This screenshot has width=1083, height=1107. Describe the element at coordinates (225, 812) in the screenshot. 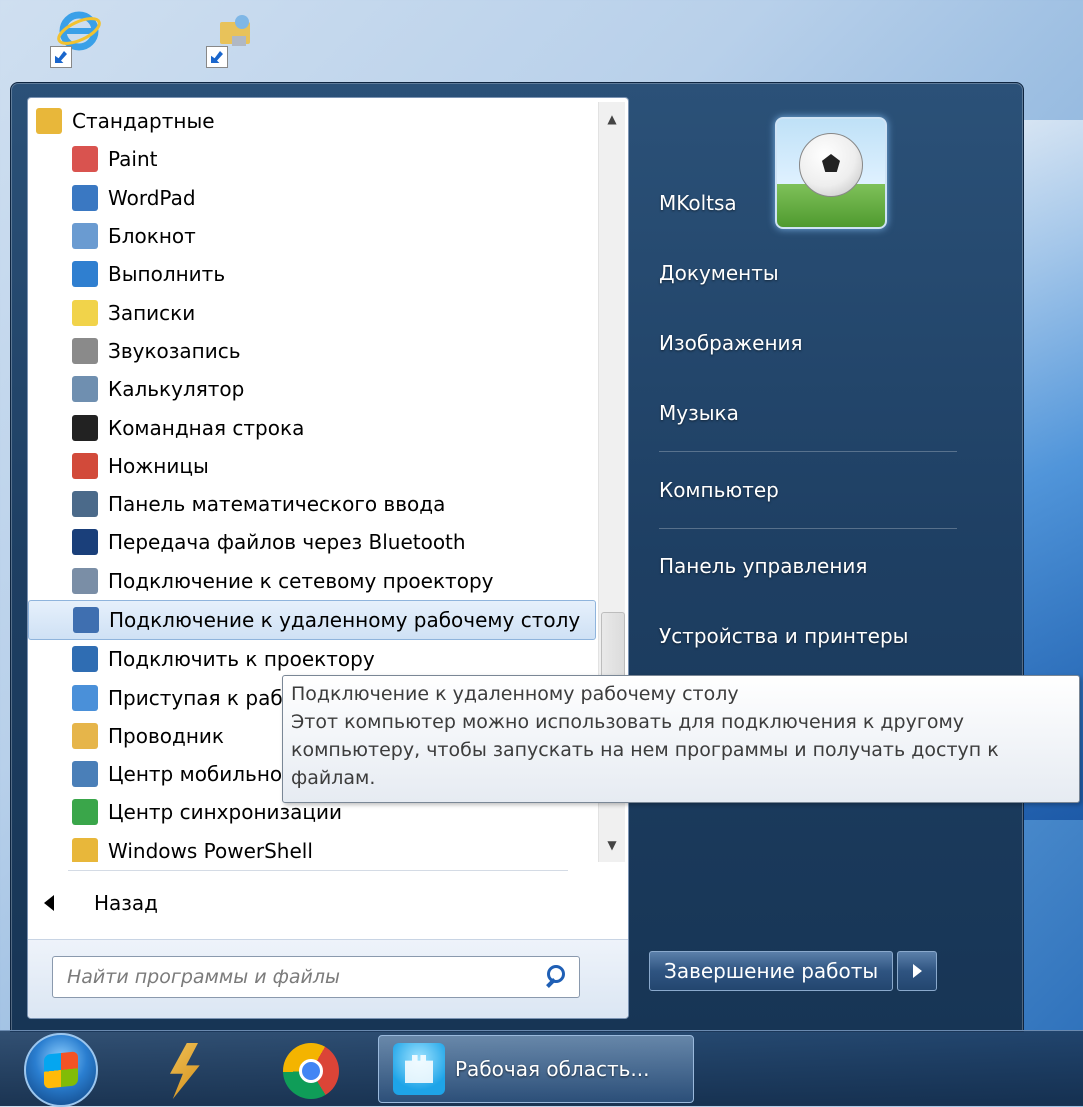

I see `program-label: Центр синхронизации` at that location.